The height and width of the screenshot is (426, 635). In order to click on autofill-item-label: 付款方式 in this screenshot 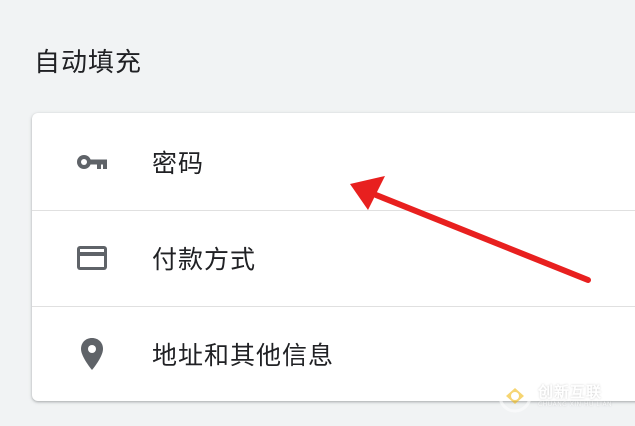, I will do `click(204, 259)`.